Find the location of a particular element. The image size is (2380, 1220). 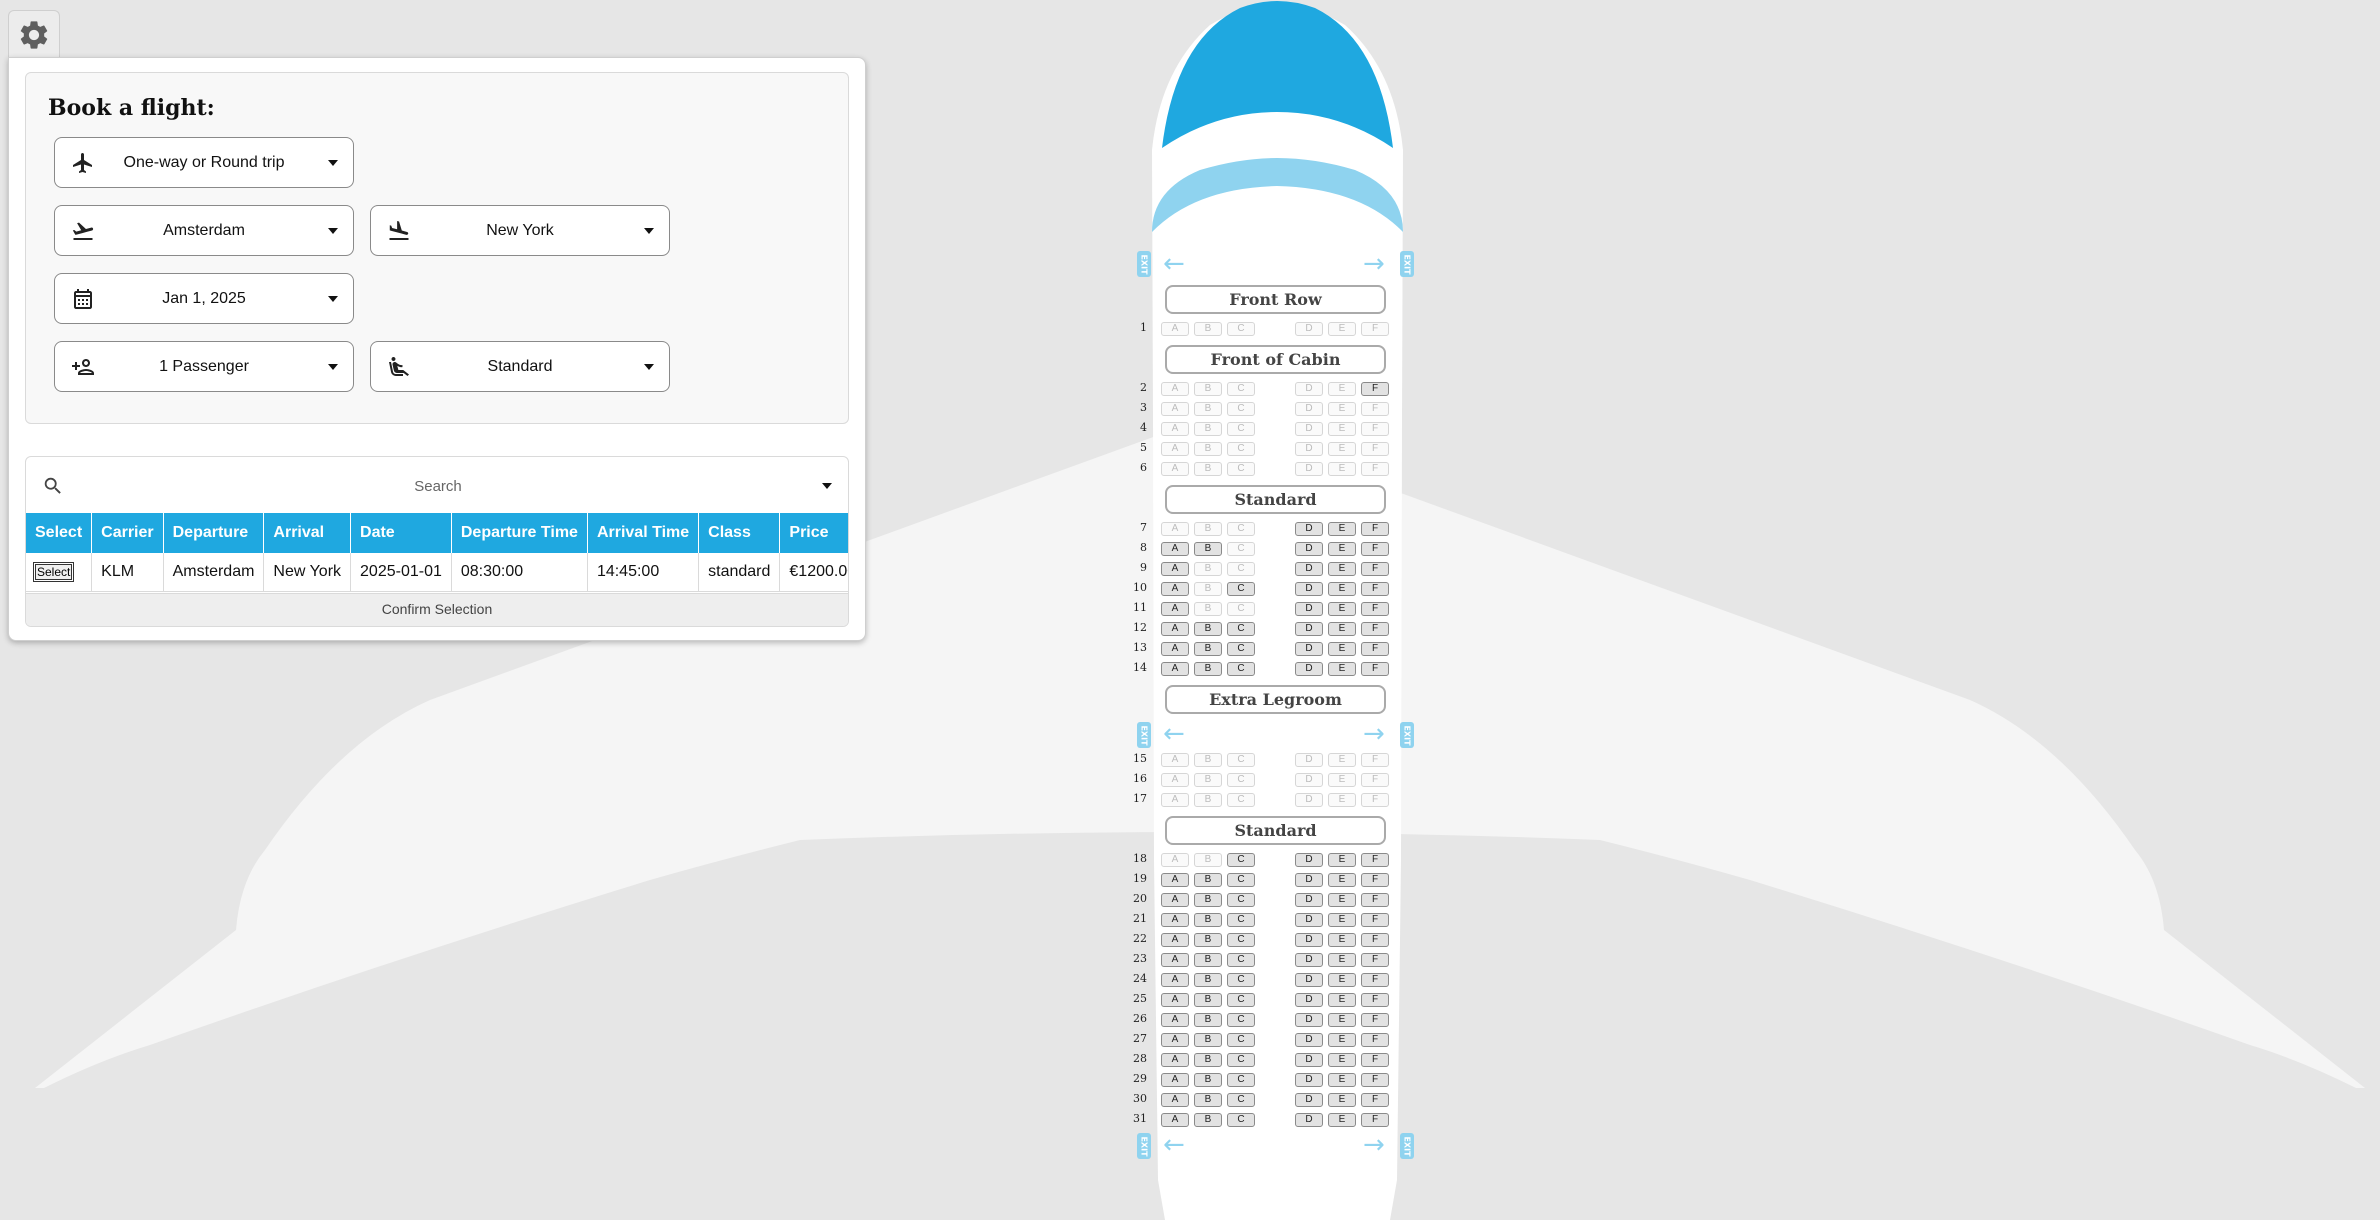

seat-13F: F is located at coordinates (1375, 649).